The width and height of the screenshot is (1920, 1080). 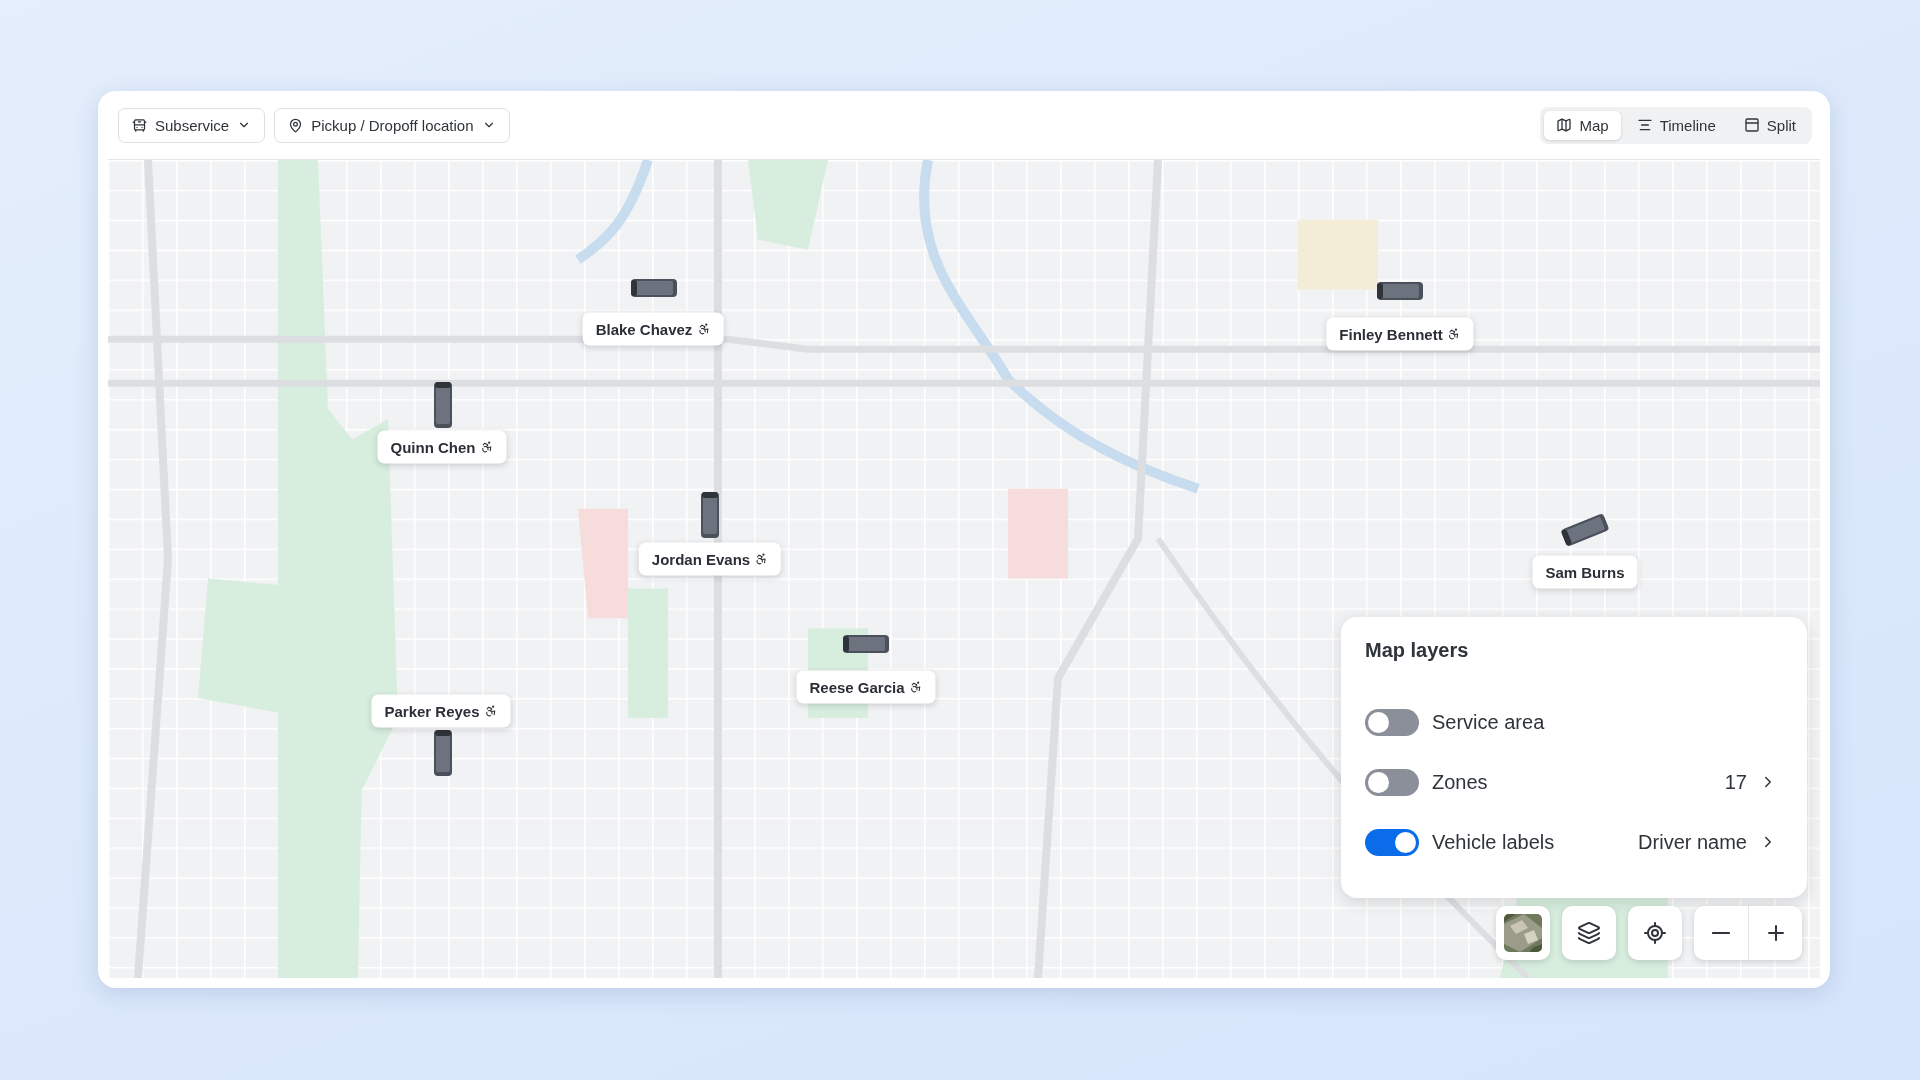 I want to click on location-pin-icon, so click(x=296, y=125).